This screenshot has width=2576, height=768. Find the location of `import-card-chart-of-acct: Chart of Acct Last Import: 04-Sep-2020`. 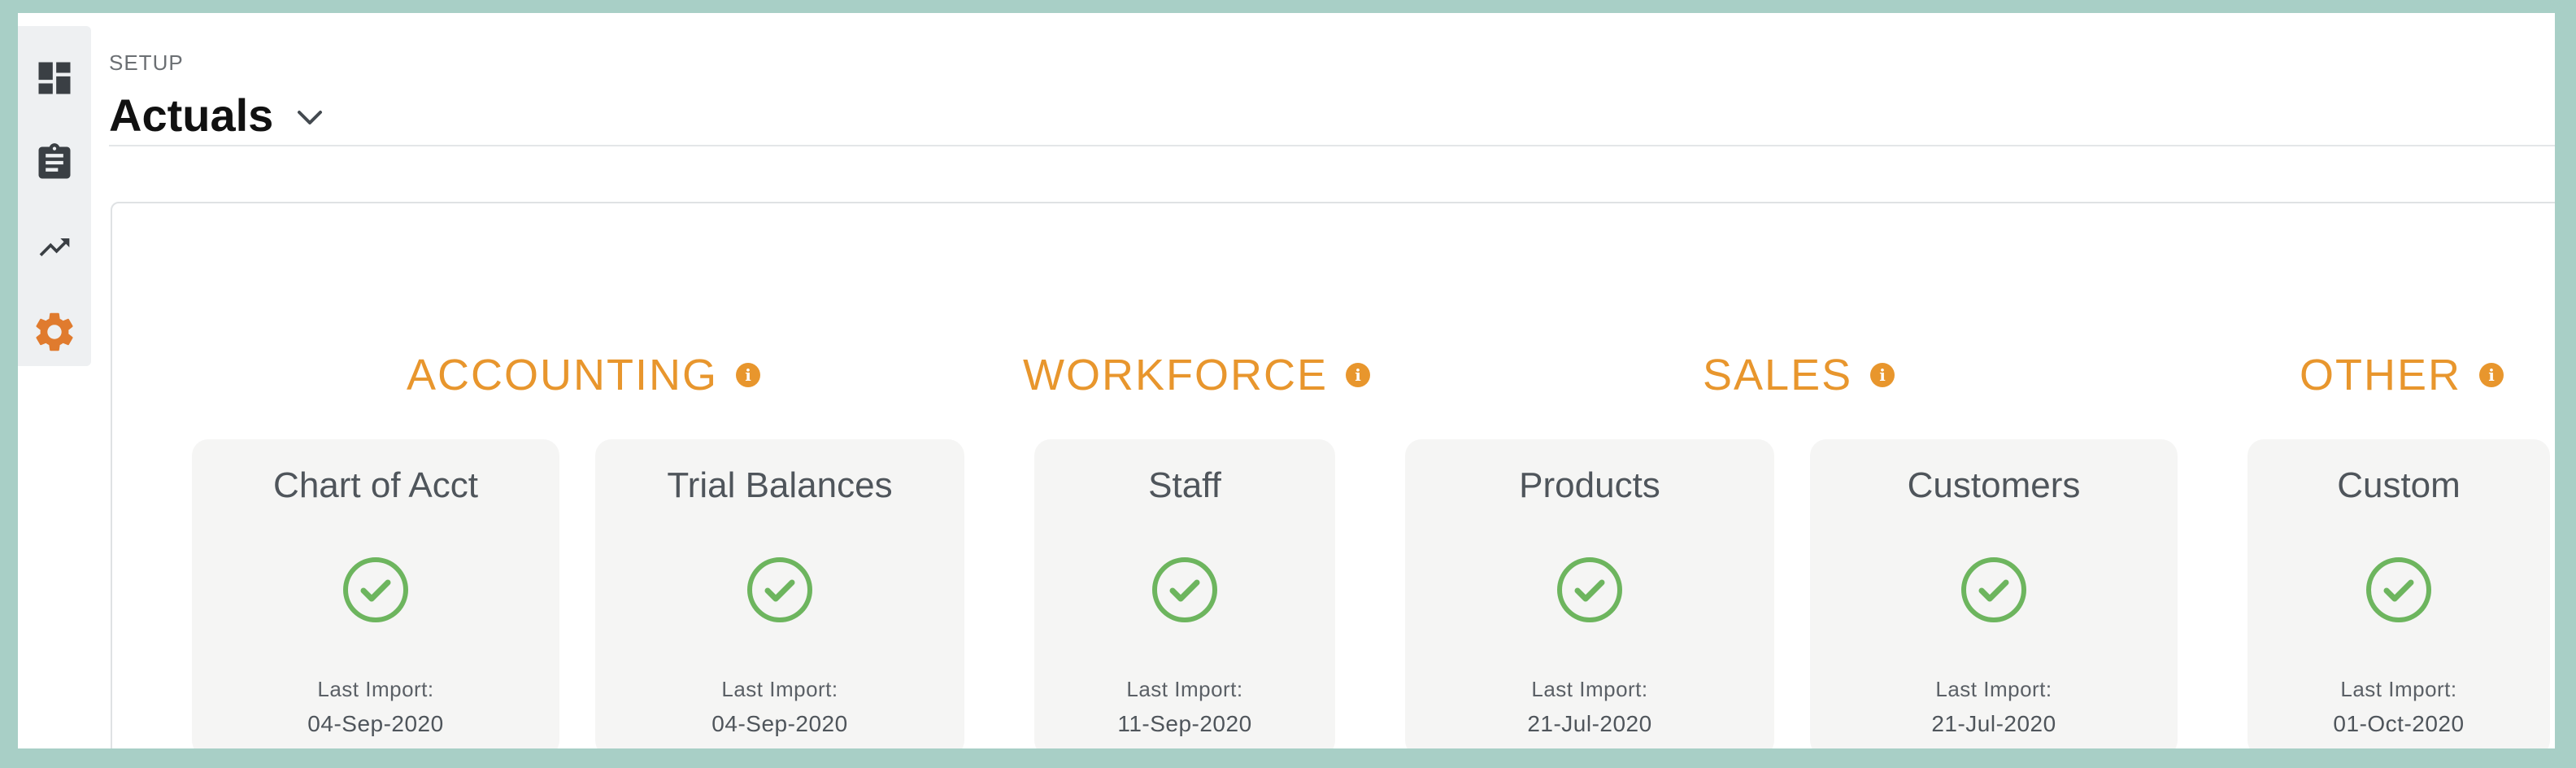

import-card-chart-of-acct: Chart of Acct Last Import: 04-Sep-2020 is located at coordinates (376, 594).